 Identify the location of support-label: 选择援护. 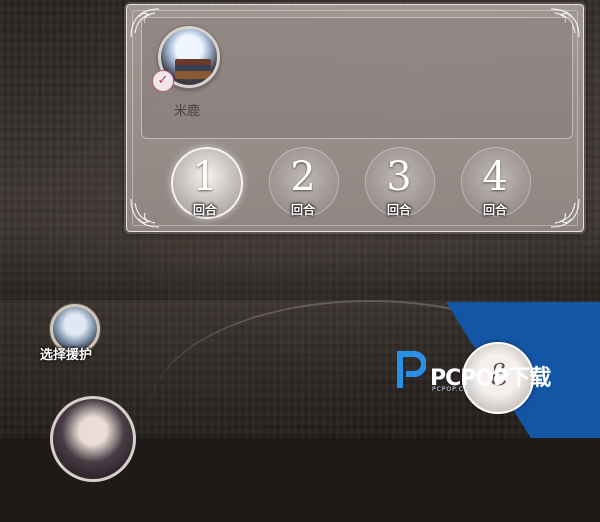
(66, 355).